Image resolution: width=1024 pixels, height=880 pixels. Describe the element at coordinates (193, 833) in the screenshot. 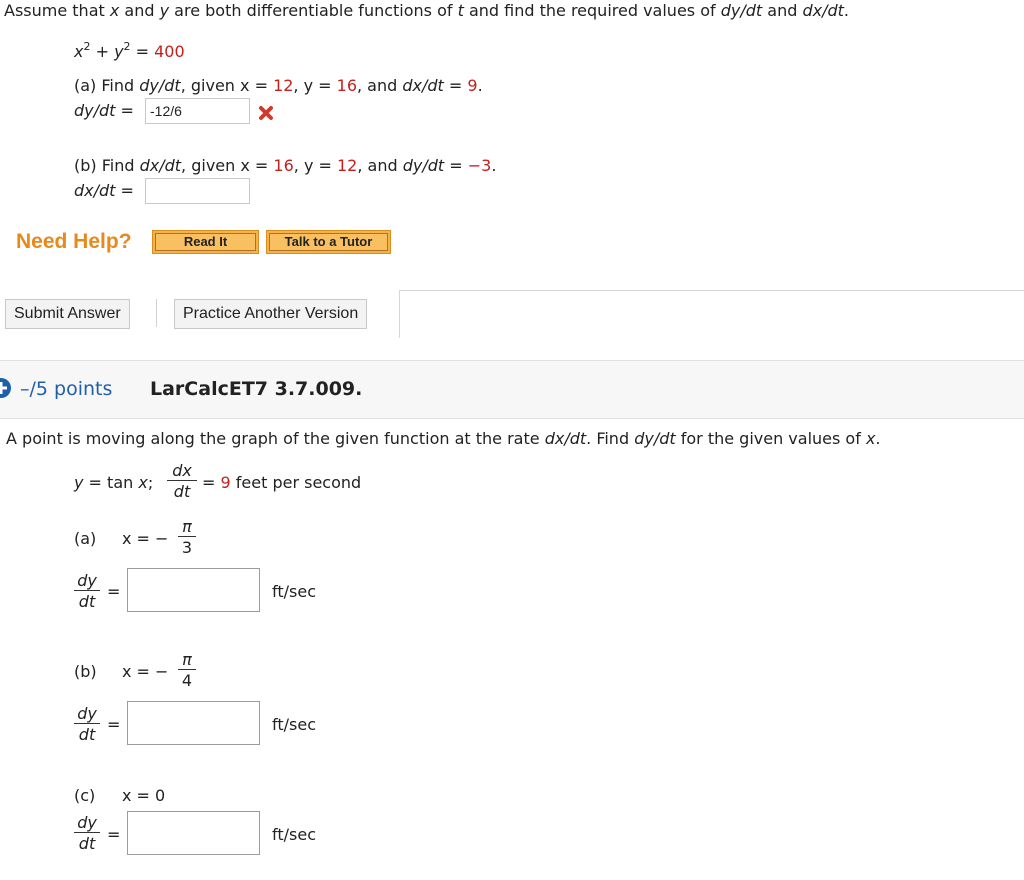

I see `q2-part-c-answer-input` at that location.